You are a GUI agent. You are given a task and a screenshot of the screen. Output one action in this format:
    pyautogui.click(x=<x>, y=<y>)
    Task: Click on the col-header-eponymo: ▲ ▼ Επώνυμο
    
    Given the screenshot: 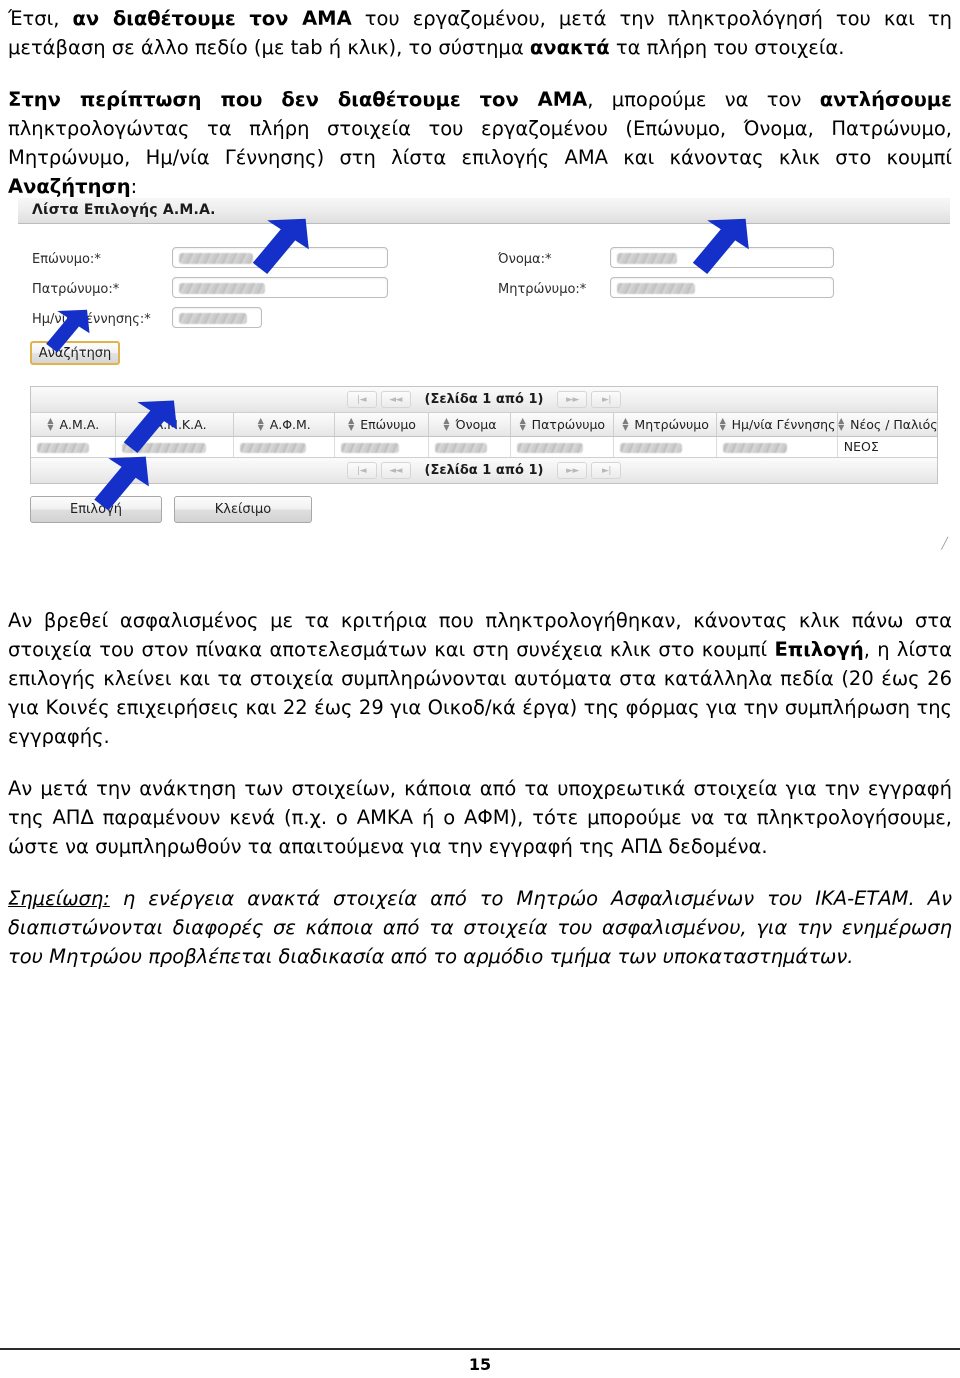 What is the action you would take?
    pyautogui.click(x=382, y=425)
    